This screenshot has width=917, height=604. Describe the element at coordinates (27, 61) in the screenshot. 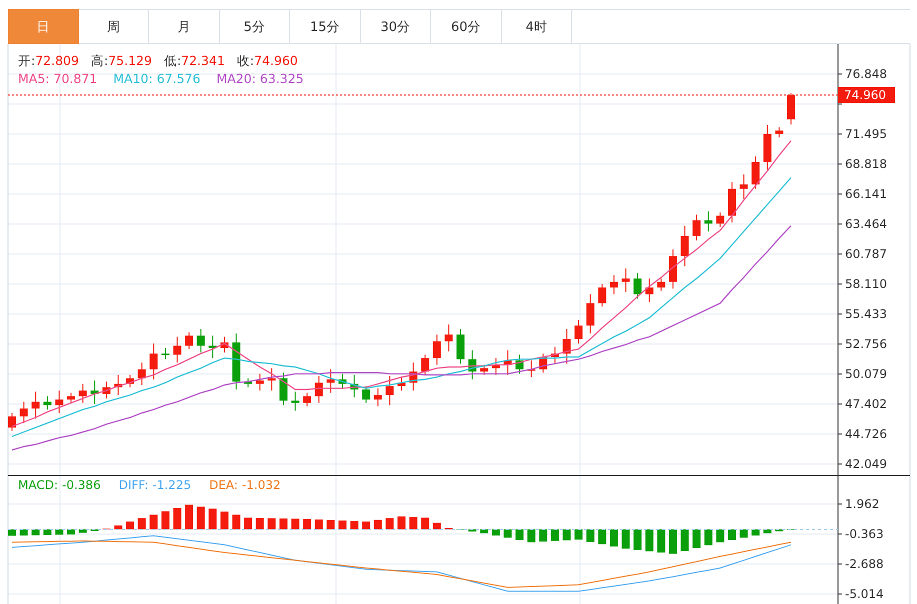

I see `quote-label: 开:` at that location.